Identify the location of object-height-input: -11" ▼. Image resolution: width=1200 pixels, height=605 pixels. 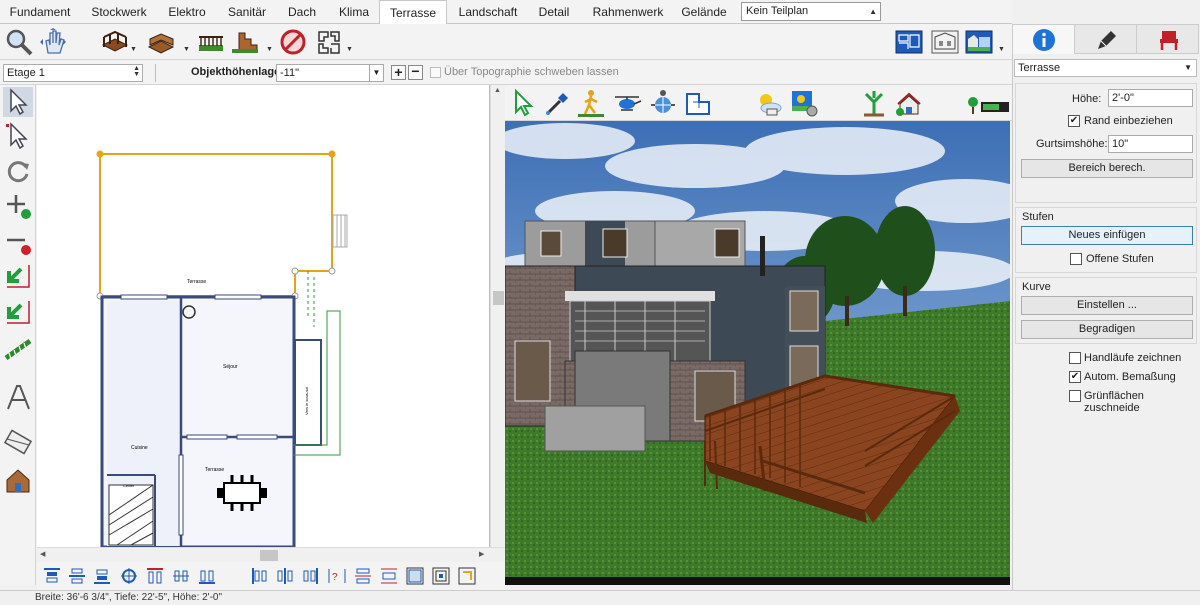
(330, 73).